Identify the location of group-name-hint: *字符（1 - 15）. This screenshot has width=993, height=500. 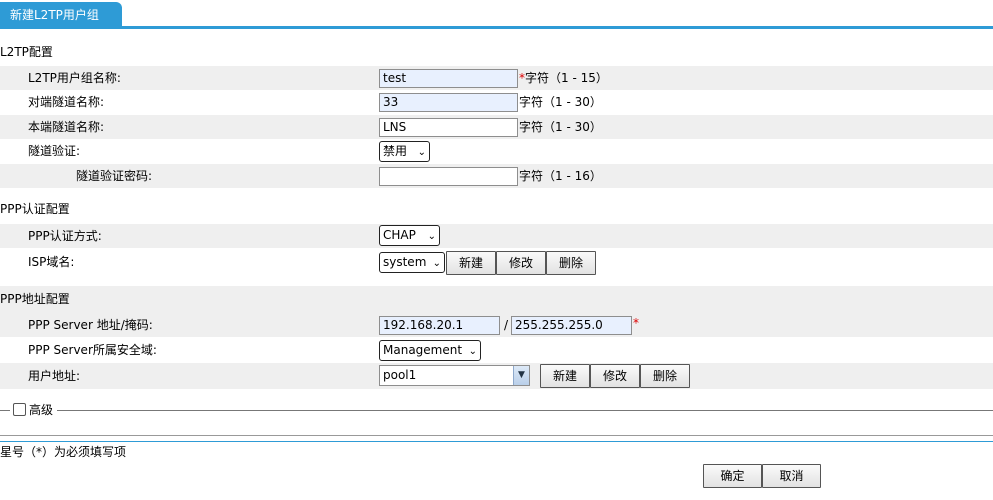
(563, 78).